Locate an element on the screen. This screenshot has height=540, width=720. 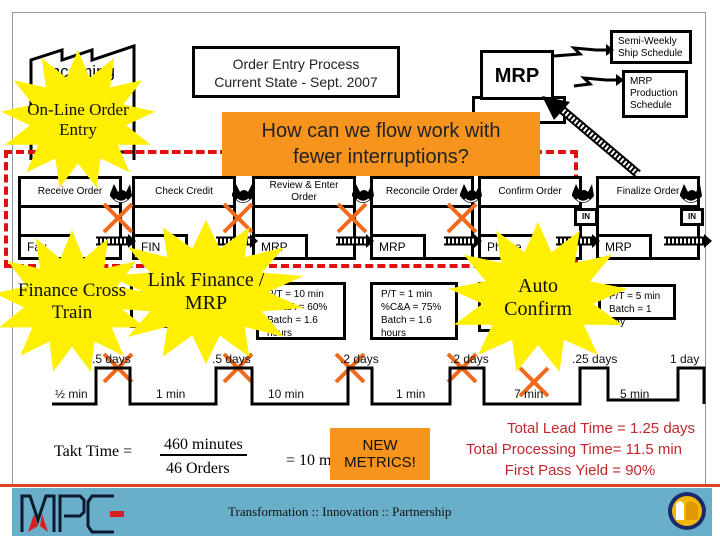
process-system: MRP is located at coordinates (398, 247).